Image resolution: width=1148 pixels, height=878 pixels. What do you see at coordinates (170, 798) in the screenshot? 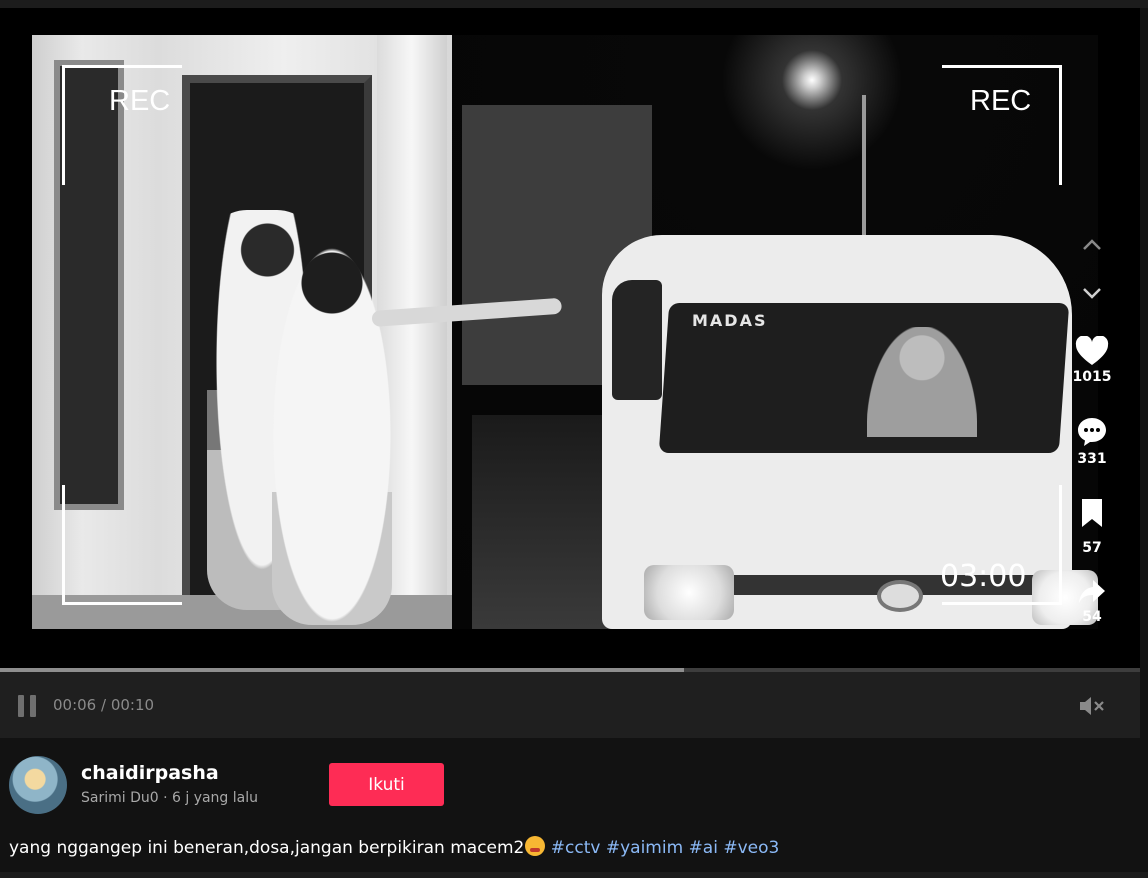
I see `post-subline: Sarimi Du0 · 6 j yang lalu` at bounding box center [170, 798].